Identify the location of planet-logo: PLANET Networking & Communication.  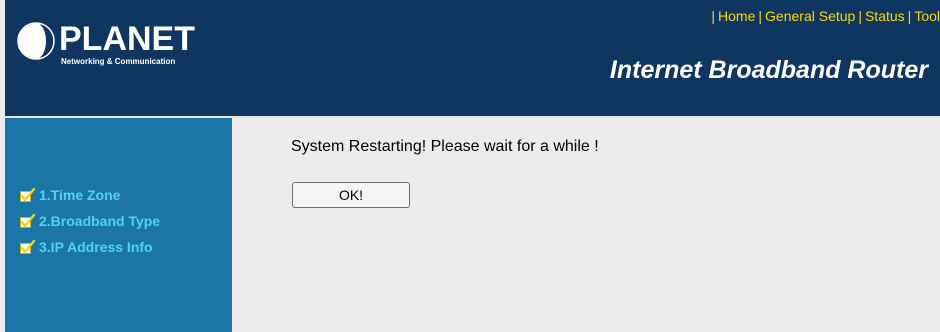
(106, 45).